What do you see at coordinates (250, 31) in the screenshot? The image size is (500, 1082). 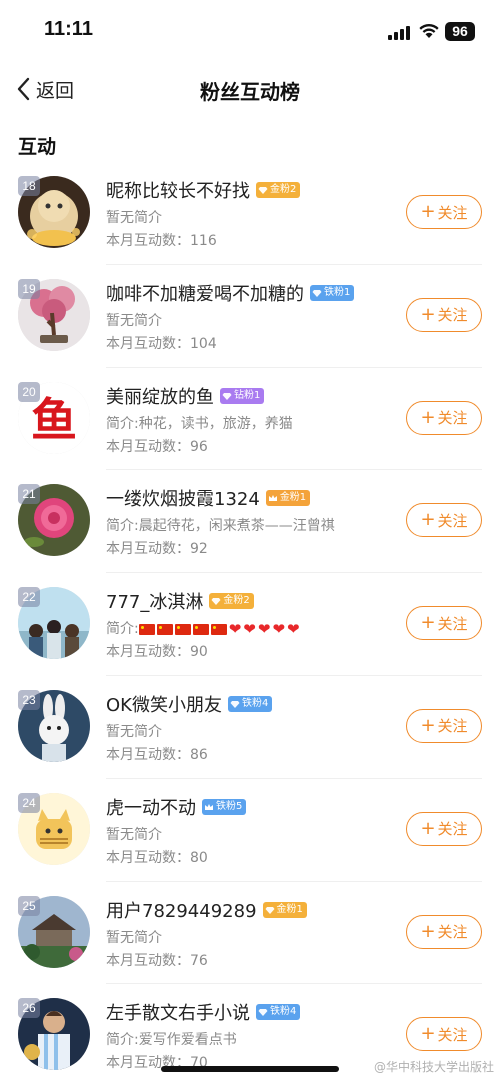 I see `status-bar: 11:11 96` at bounding box center [250, 31].